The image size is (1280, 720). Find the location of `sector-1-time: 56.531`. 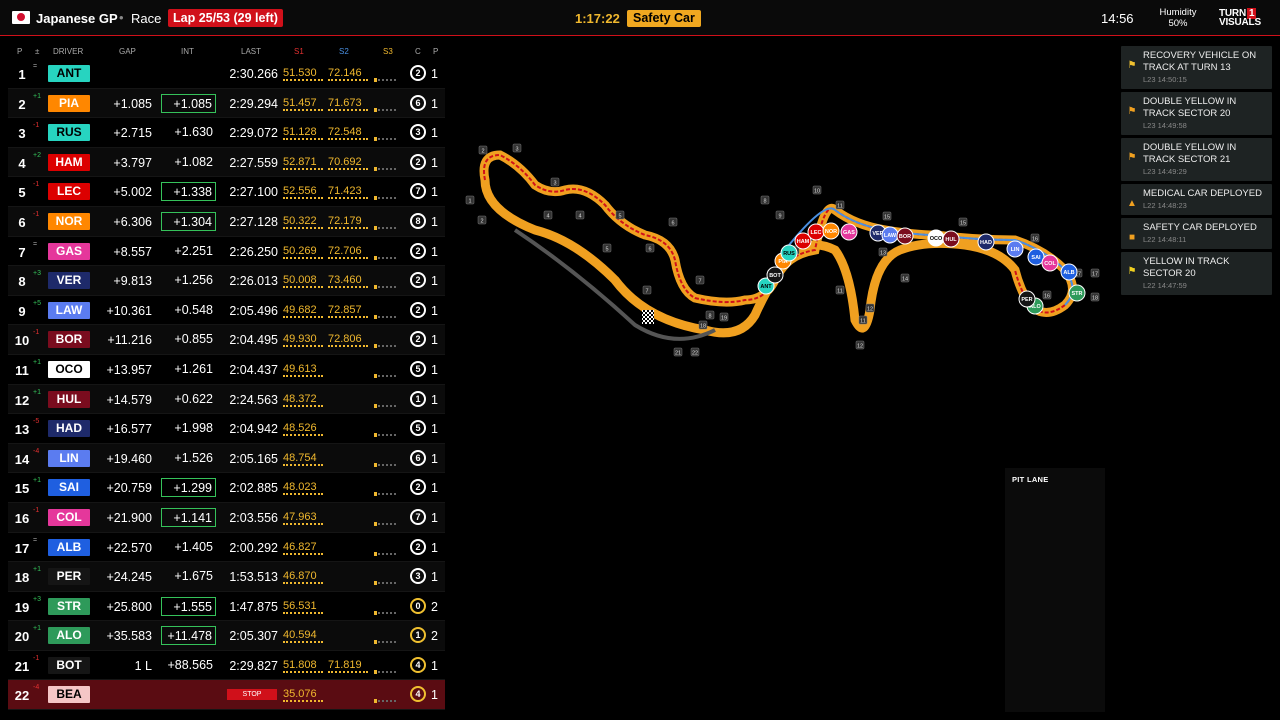

sector-1-time: 56.531 is located at coordinates (300, 605).